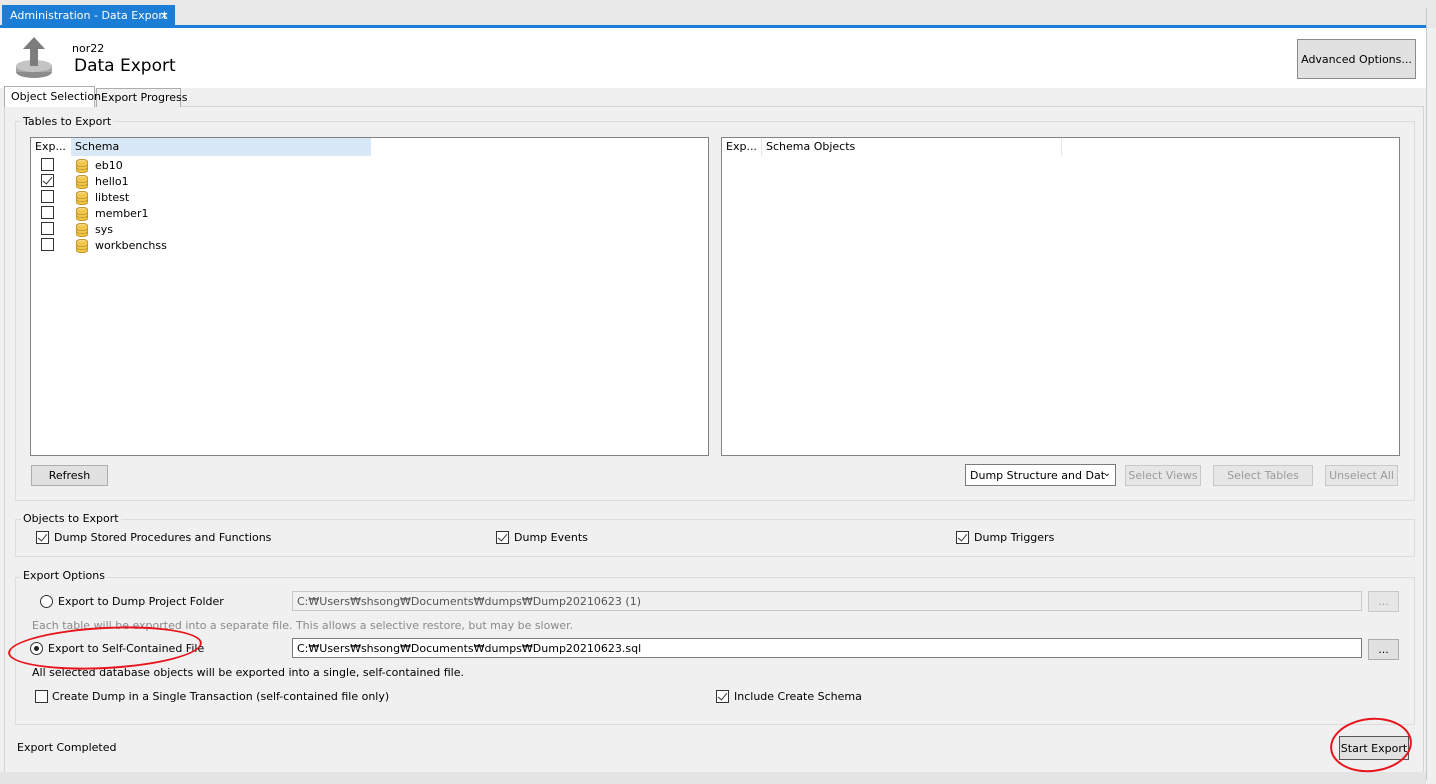 The image size is (1436, 784). Describe the element at coordinates (163, 537) in the screenshot. I see `dump-stored-procedures-label: Dump Stored Procedures and Functions` at that location.